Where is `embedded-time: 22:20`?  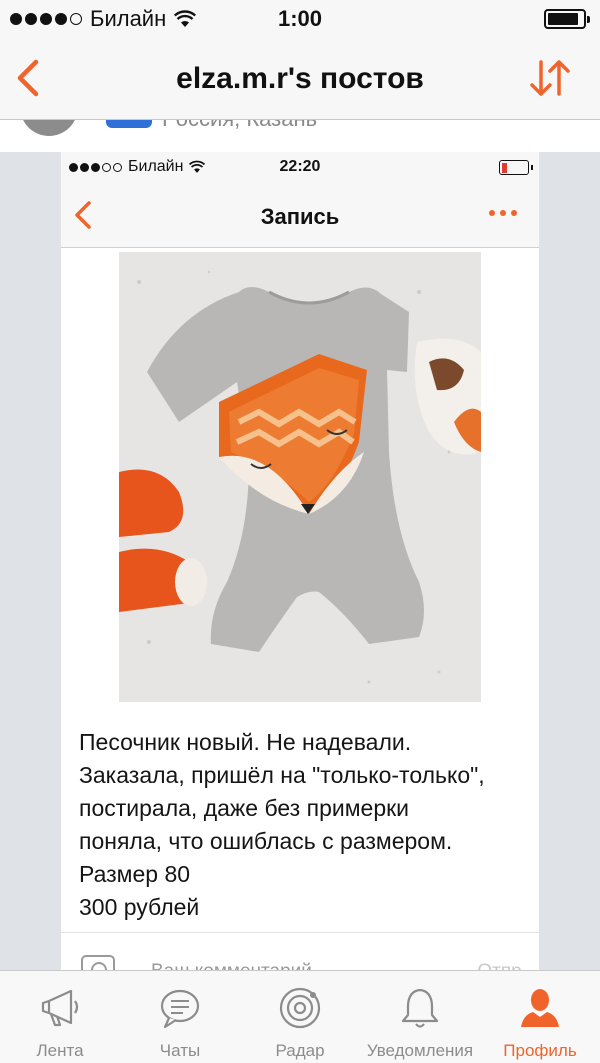
embedded-time: 22:20 is located at coordinates (300, 166).